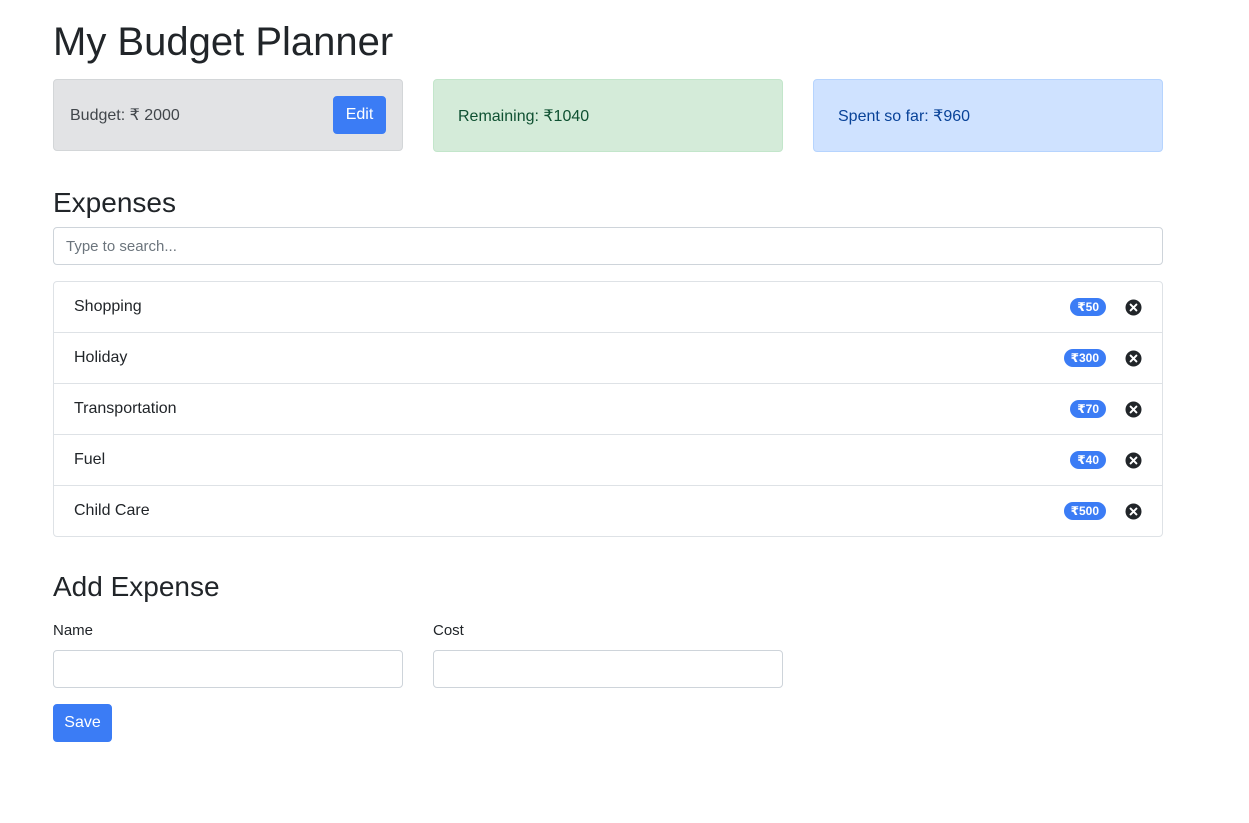  What do you see at coordinates (223, 42) in the screenshot?
I see `page-title: My Budget Planner` at bounding box center [223, 42].